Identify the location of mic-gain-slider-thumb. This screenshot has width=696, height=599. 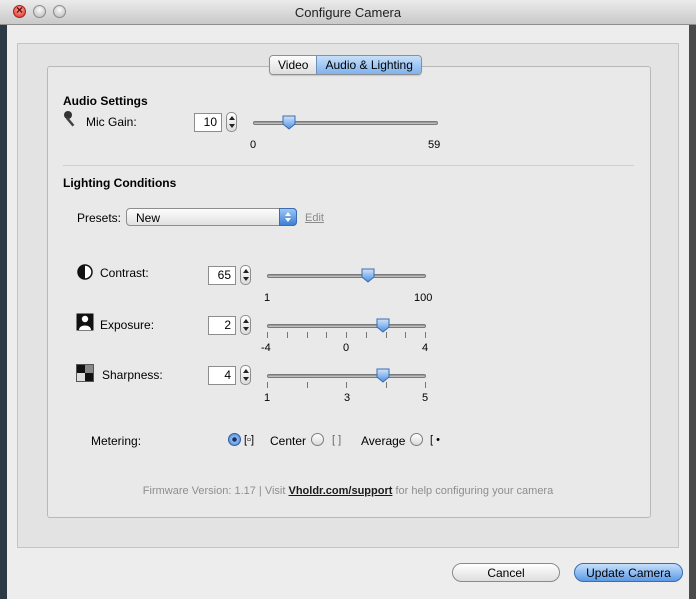
(289, 122).